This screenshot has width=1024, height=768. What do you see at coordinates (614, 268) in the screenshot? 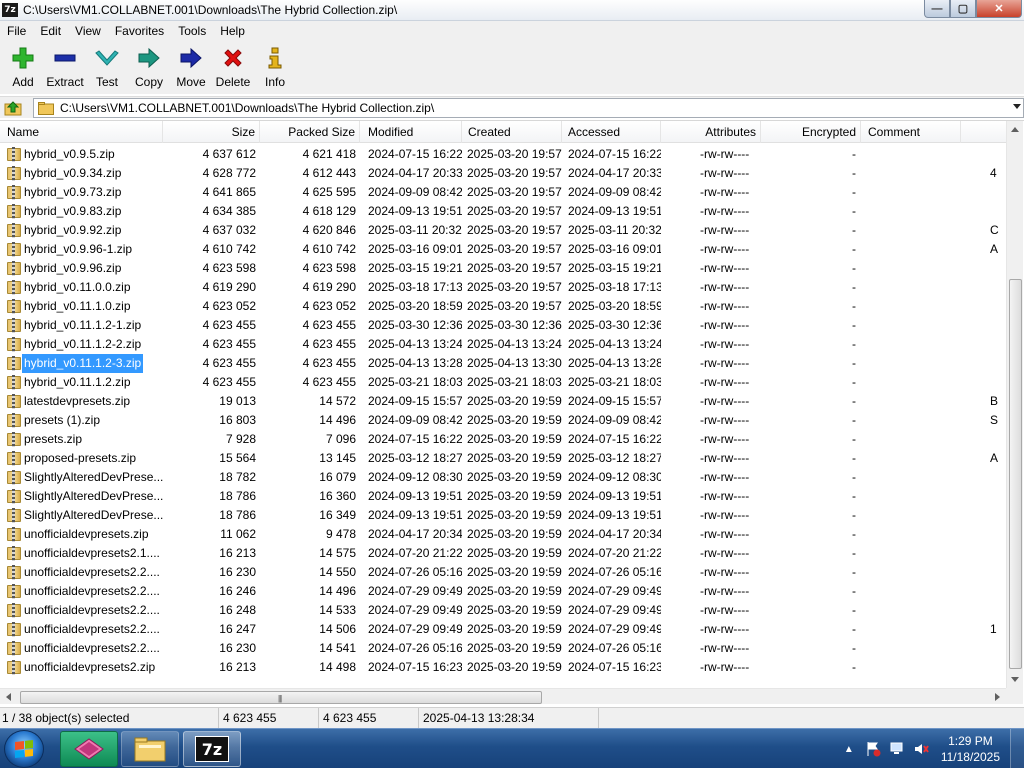
I see `accessed-cell: 2025-03-15 19:21` at bounding box center [614, 268].